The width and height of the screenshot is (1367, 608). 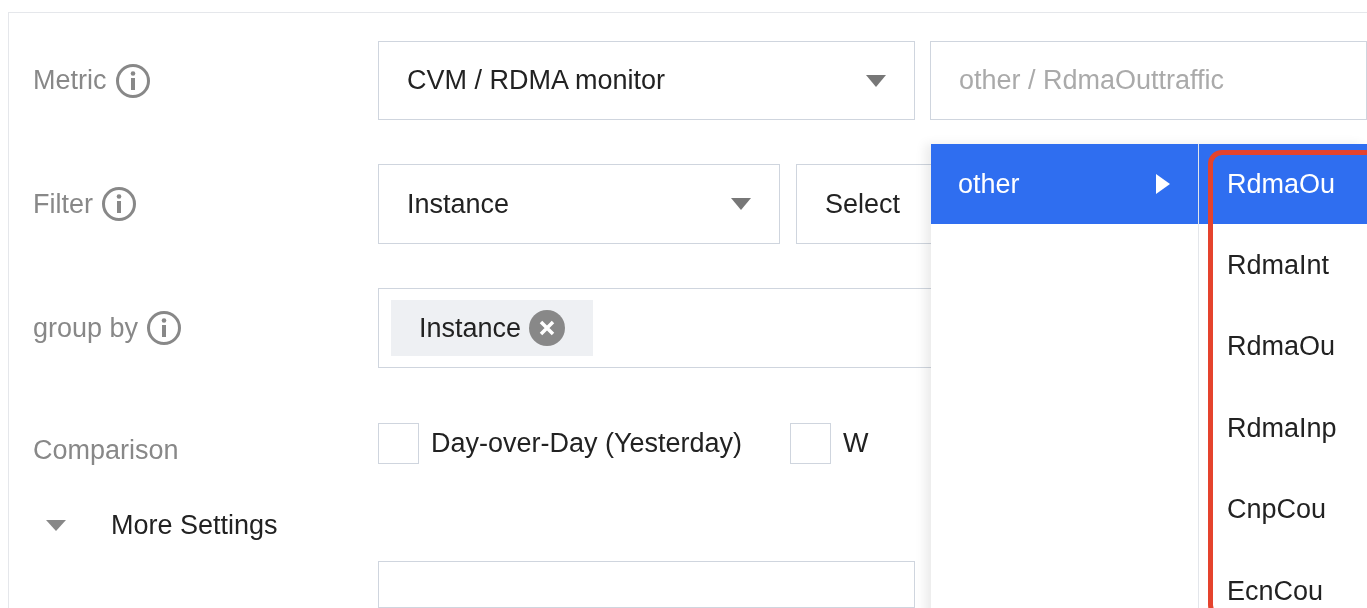 I want to click on field-label: Filter, so click(x=63, y=204).